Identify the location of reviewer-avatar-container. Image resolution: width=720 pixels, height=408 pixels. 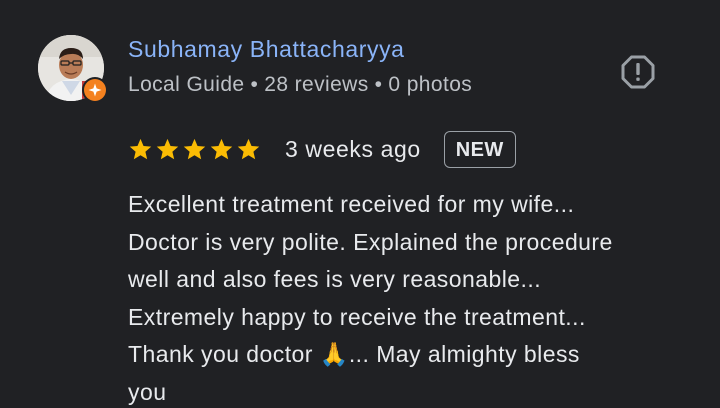
(73, 69).